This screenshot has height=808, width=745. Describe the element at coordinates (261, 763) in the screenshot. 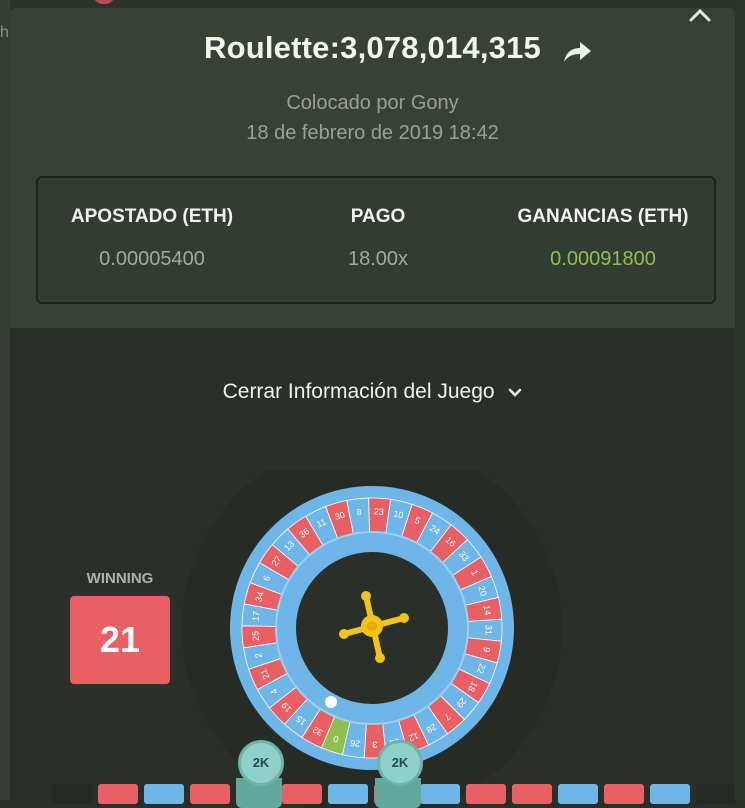

I see `chip-1: 2K` at that location.